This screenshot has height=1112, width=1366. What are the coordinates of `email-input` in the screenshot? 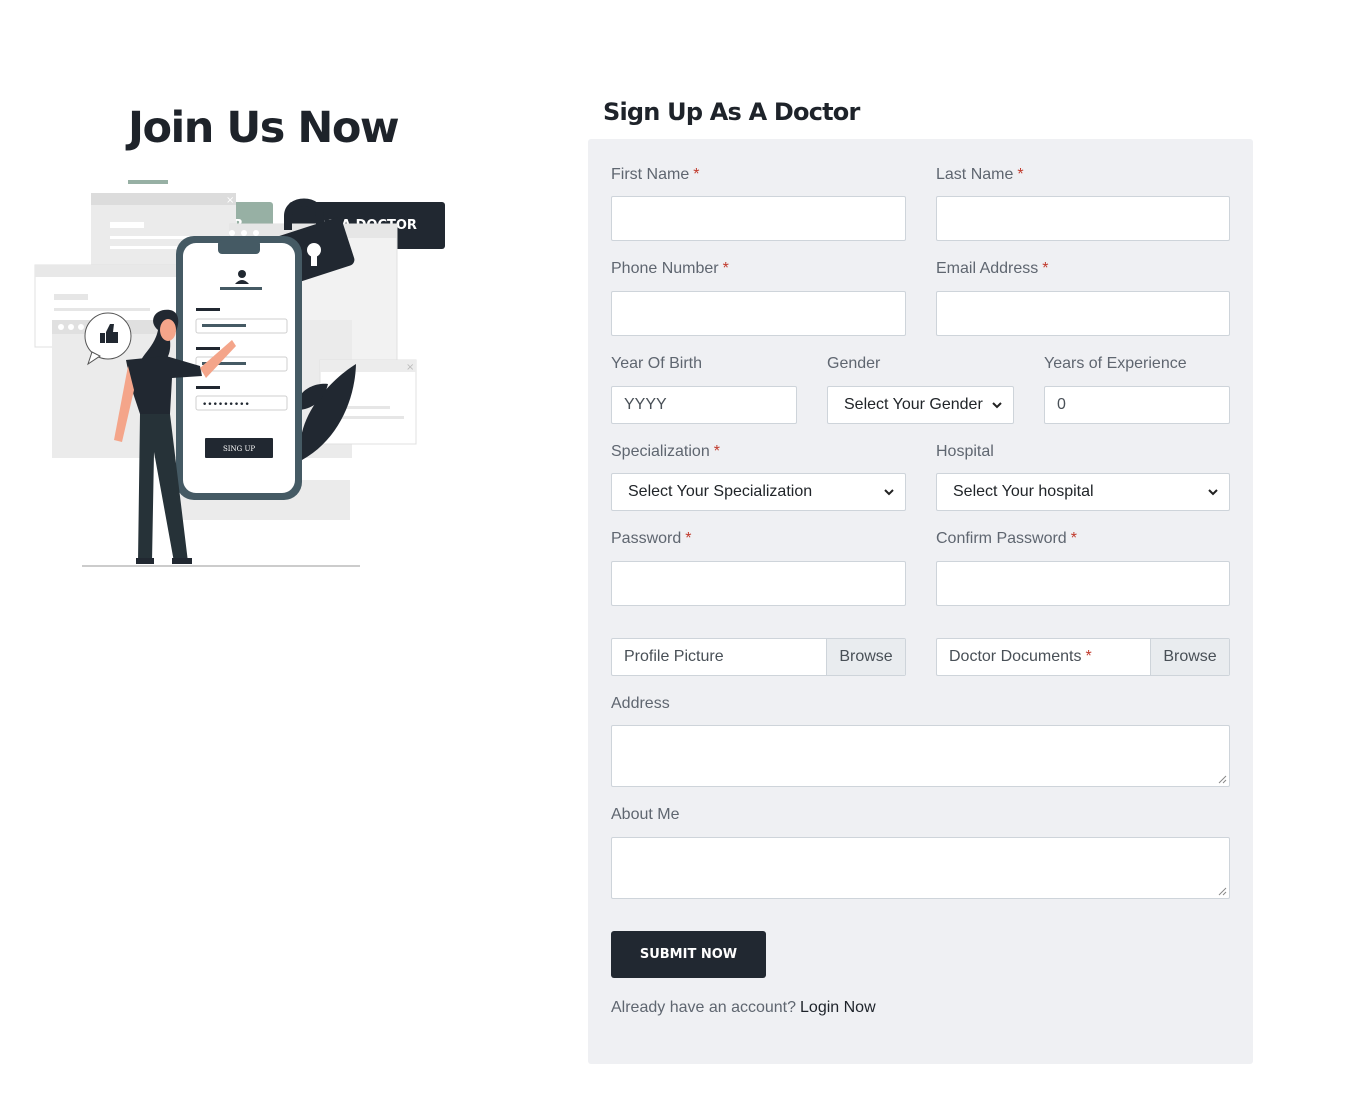 It's located at (1083, 313).